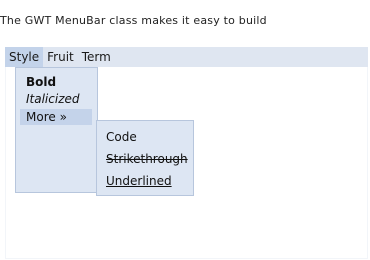 The height and width of the screenshot is (260, 370). I want to click on menu-style: Style, so click(24, 57).